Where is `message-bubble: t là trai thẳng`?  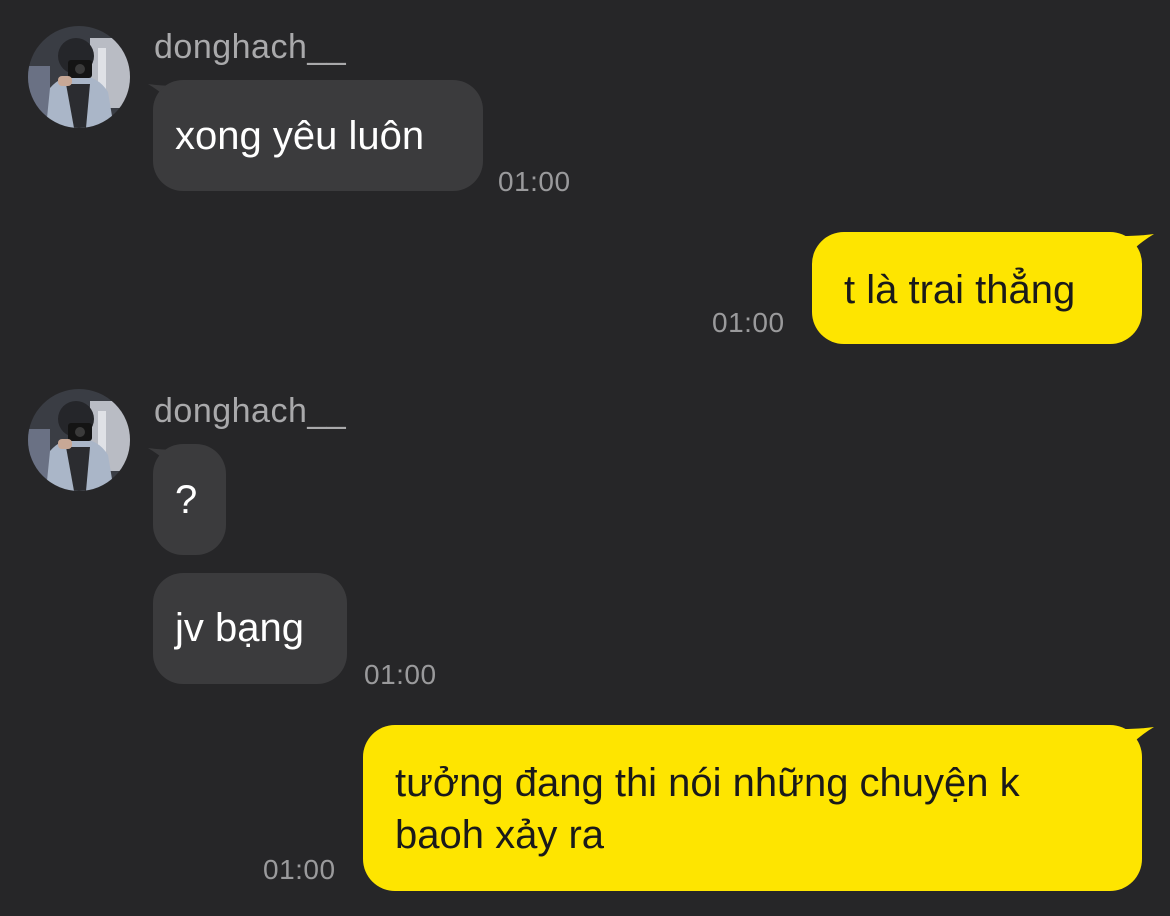 message-bubble: t là trai thẳng is located at coordinates (977, 288).